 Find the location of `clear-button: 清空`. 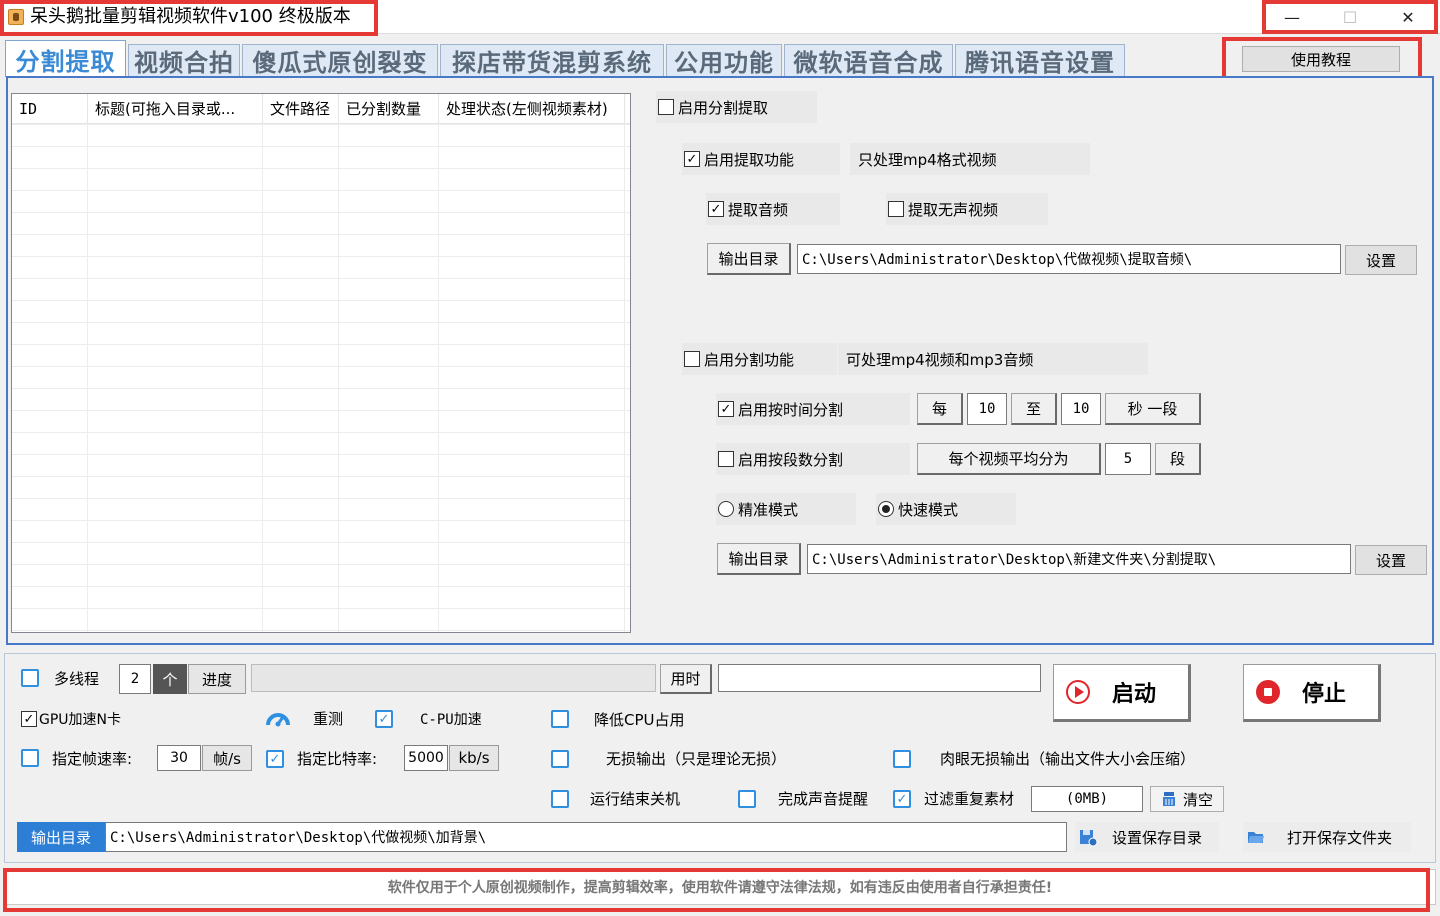

clear-button: 清空 is located at coordinates (1187, 799).